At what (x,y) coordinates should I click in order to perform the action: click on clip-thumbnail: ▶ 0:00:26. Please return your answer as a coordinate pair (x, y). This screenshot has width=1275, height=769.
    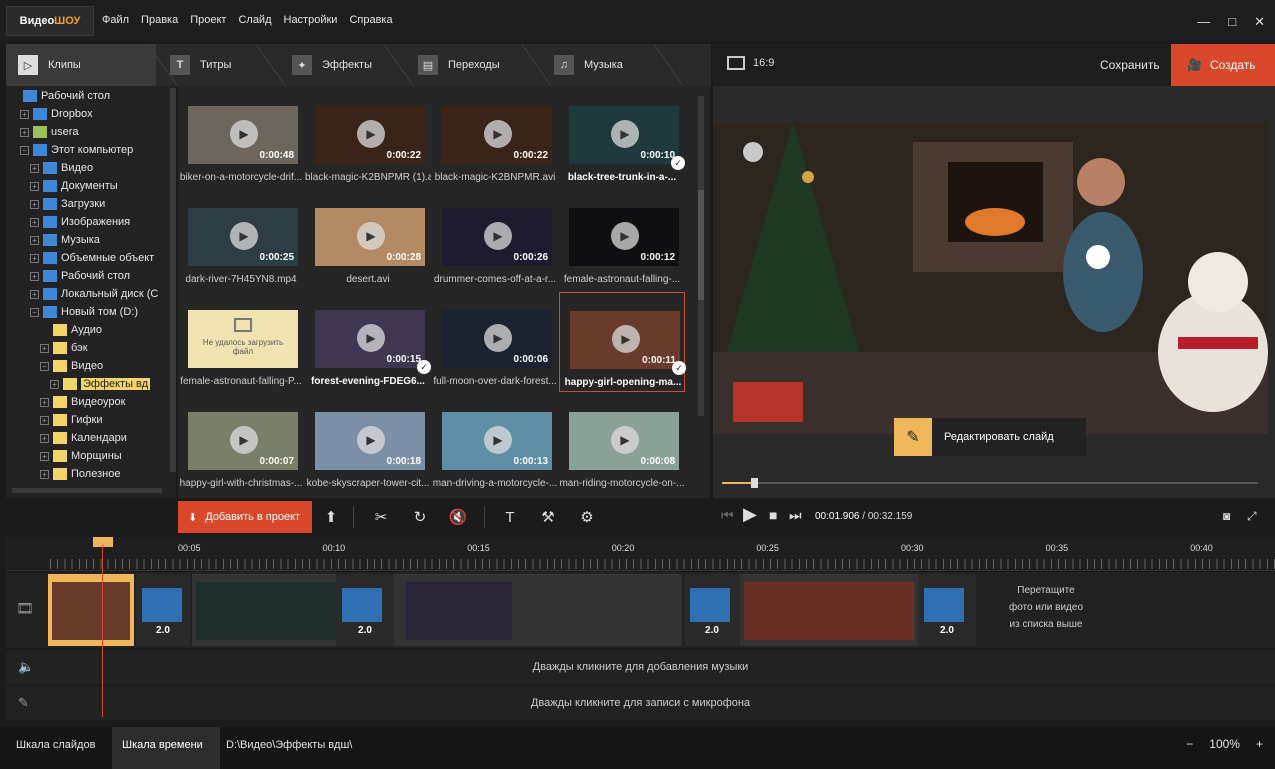
    Looking at the image, I should click on (497, 237).